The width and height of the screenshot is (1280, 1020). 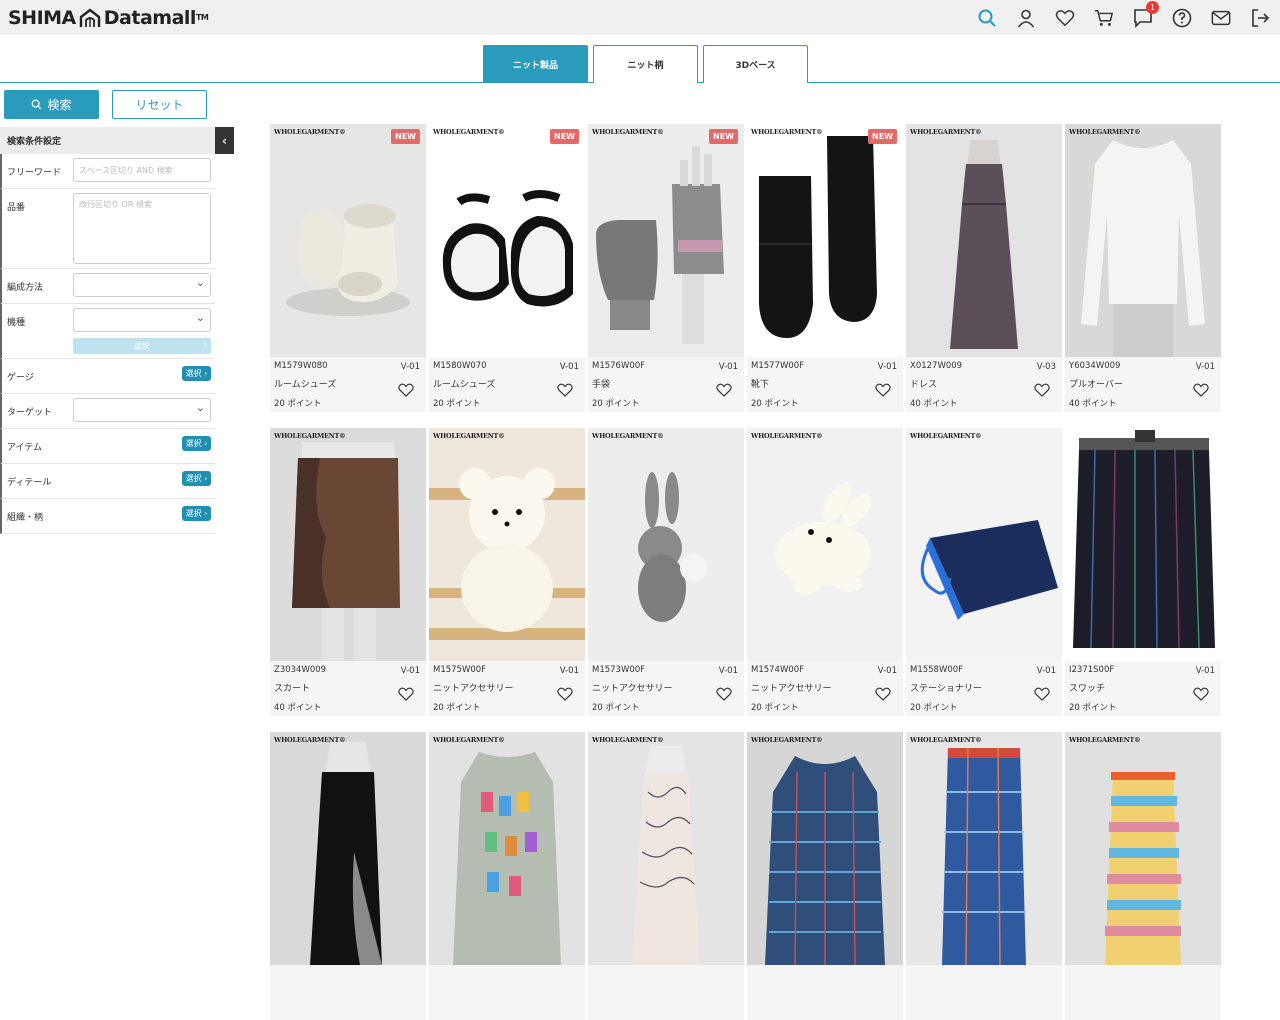 I want to click on chevron-left-icon: ‹, so click(x=224, y=140).